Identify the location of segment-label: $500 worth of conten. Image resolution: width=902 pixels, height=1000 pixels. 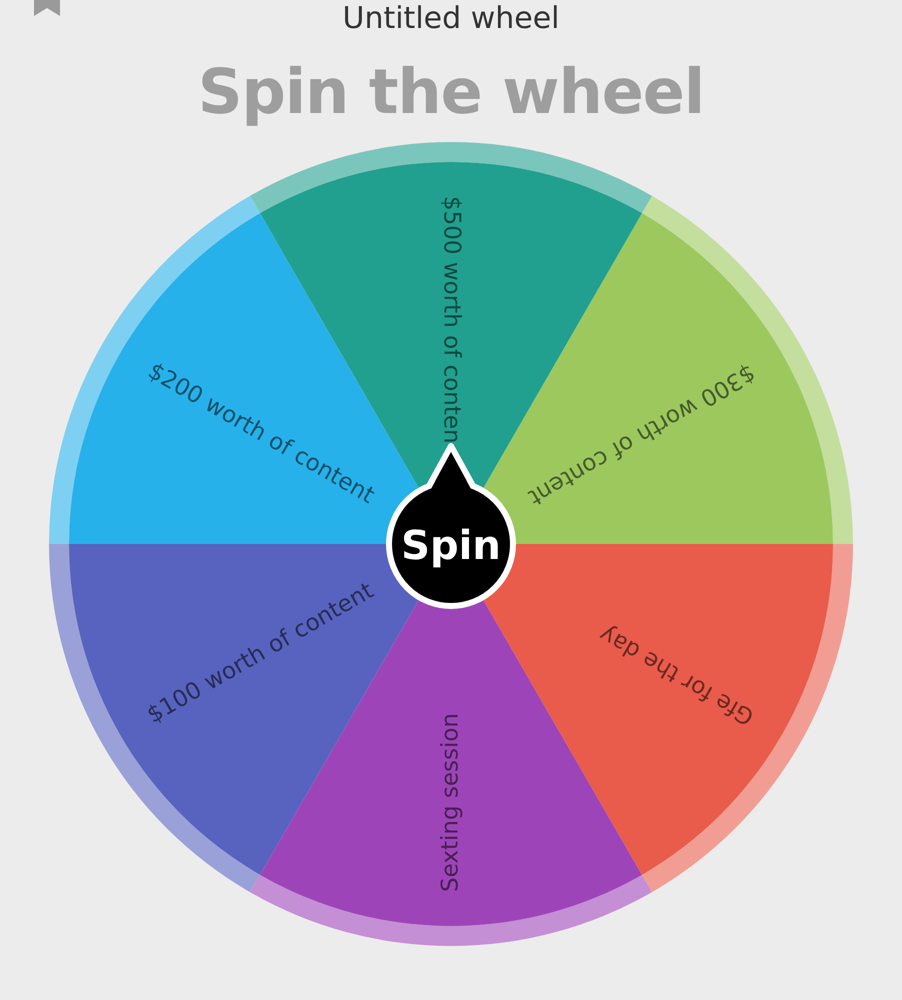
(451, 320).